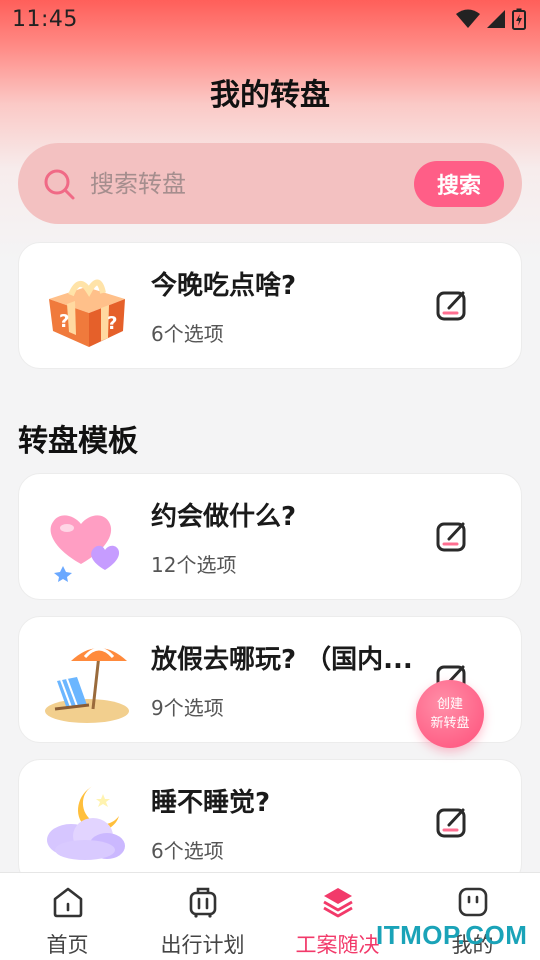 Image resolution: width=540 pixels, height=960 pixels. I want to click on status-bar: 11:45, so click(270, 19).